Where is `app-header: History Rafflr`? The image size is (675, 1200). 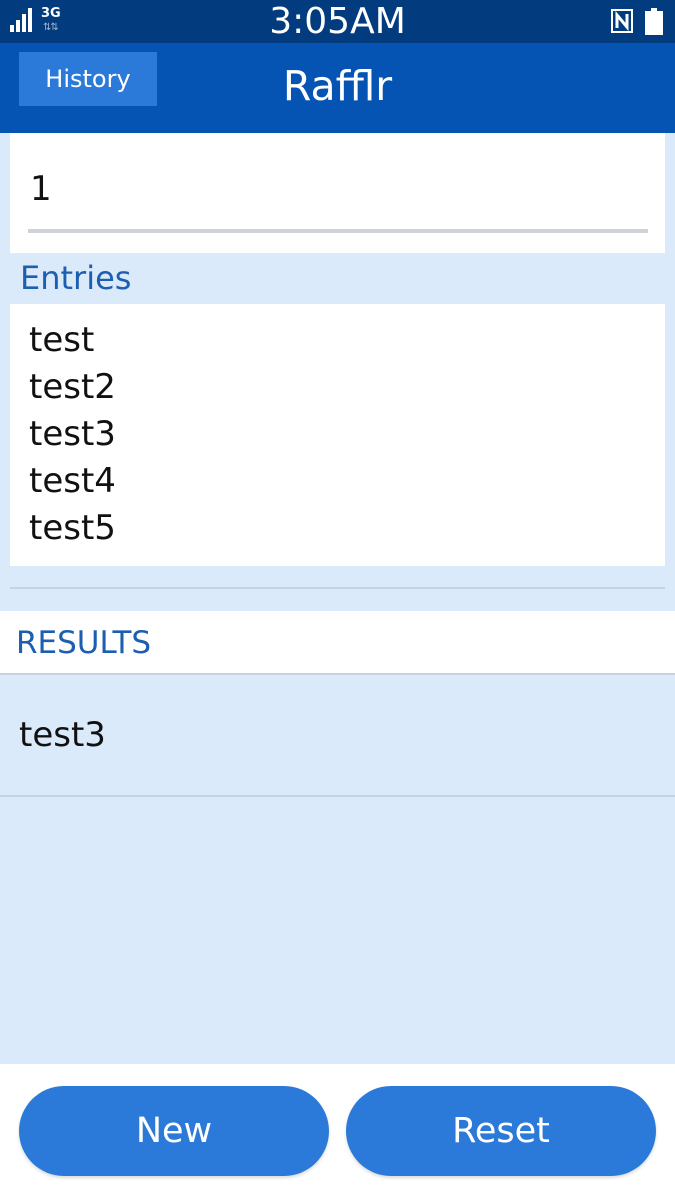
app-header: History Rafflr is located at coordinates (337, 88).